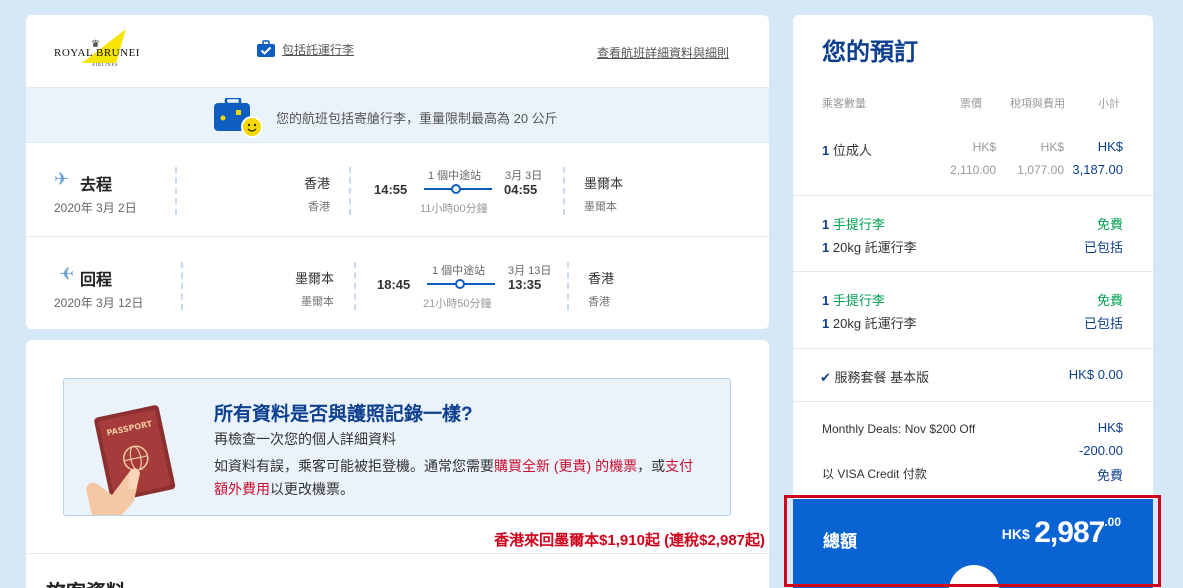 Image resolution: width=1183 pixels, height=588 pixels. I want to click on baggage-included-link: 包括託運行李, so click(305, 49).